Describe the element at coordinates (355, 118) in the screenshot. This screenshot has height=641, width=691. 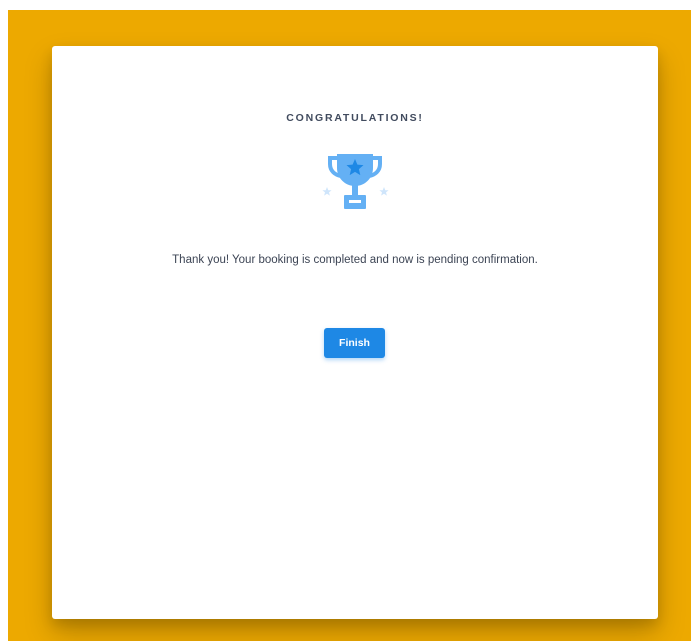
I see `congratulations-title: CONGRATULATIONS!` at that location.